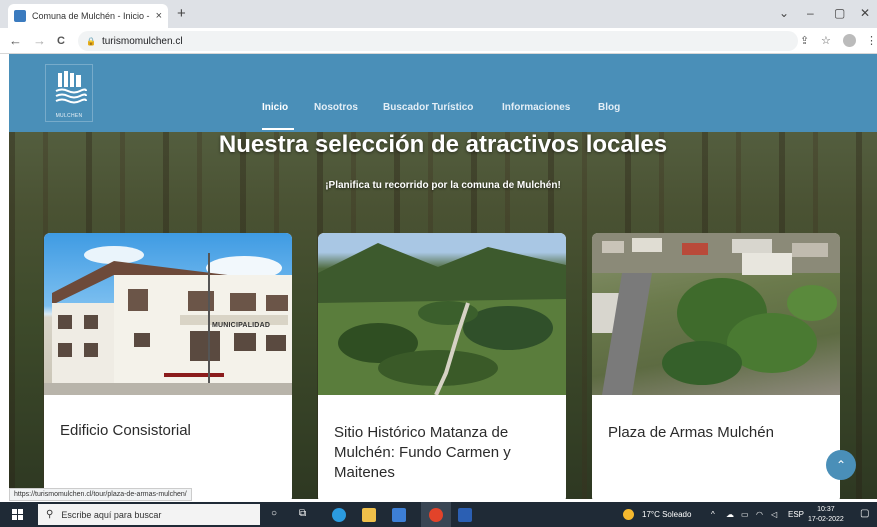  I want to click on plaza-aerial-illustration, so click(716, 314).